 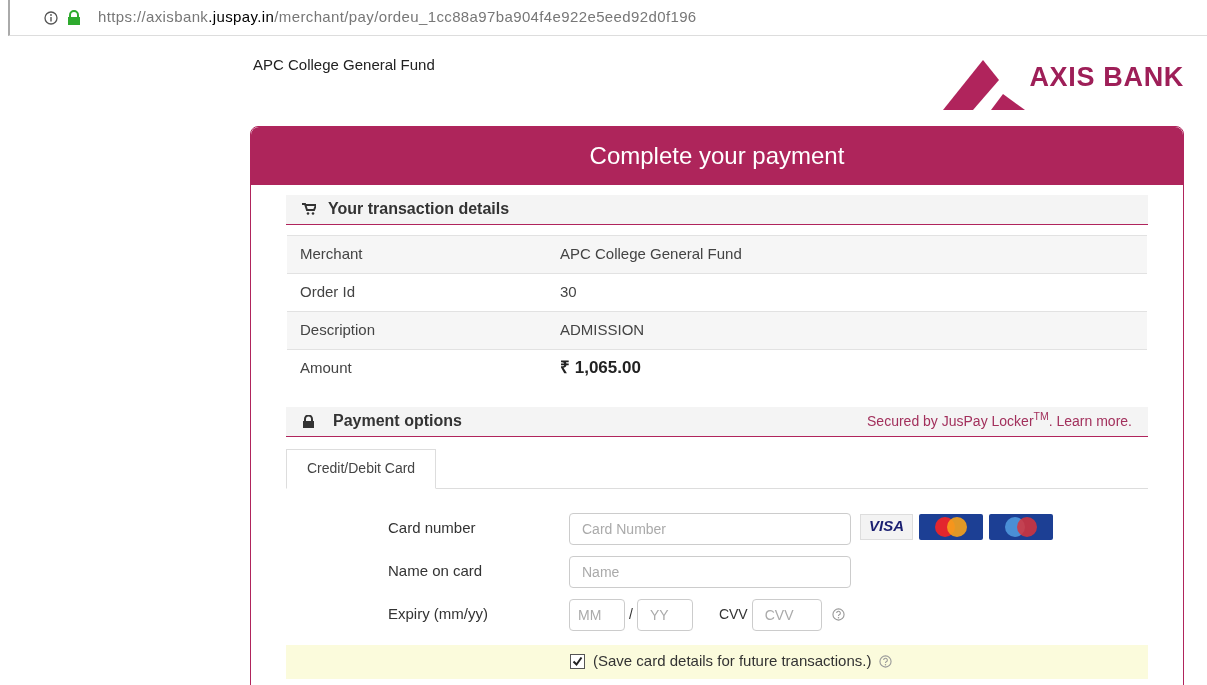 I want to click on detail-value: ADMISSION, so click(x=602, y=329).